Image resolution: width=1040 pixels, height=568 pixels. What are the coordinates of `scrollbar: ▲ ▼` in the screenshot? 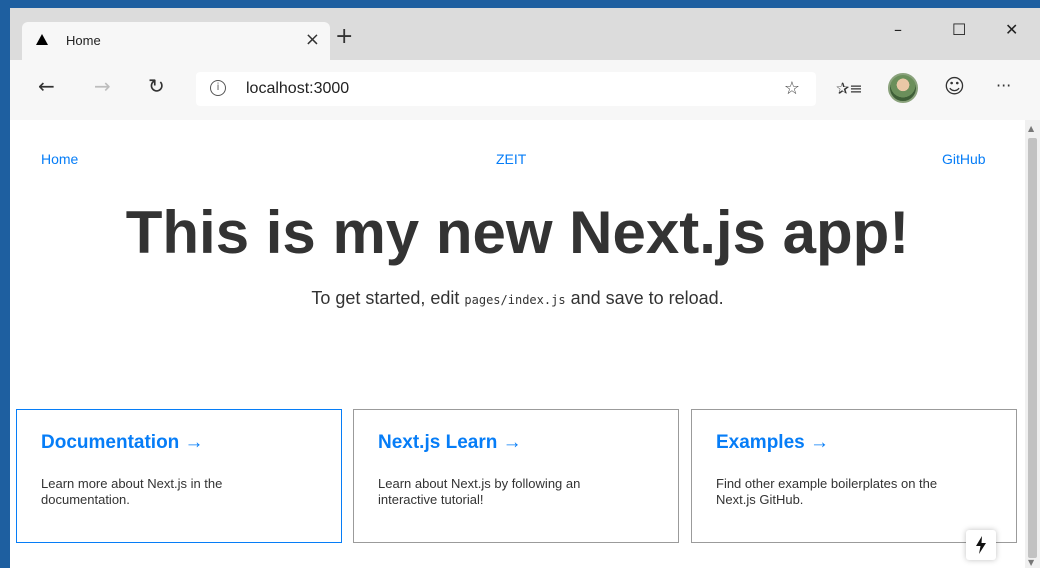 It's located at (1032, 344).